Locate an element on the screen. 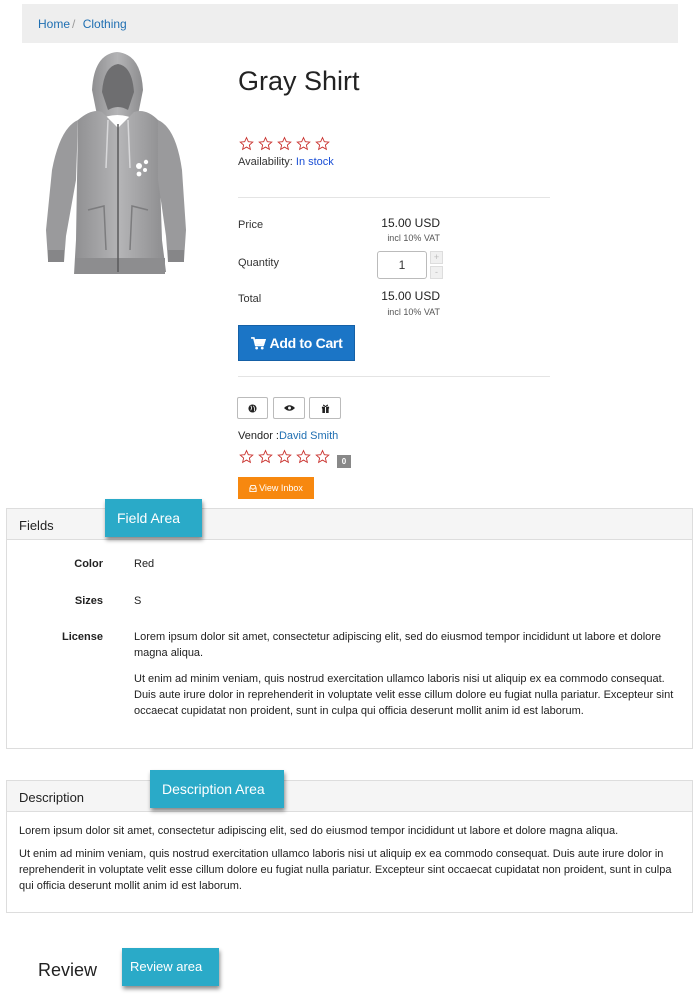 The image size is (698, 995). price-value: 15.00 USD is located at coordinates (410, 223).